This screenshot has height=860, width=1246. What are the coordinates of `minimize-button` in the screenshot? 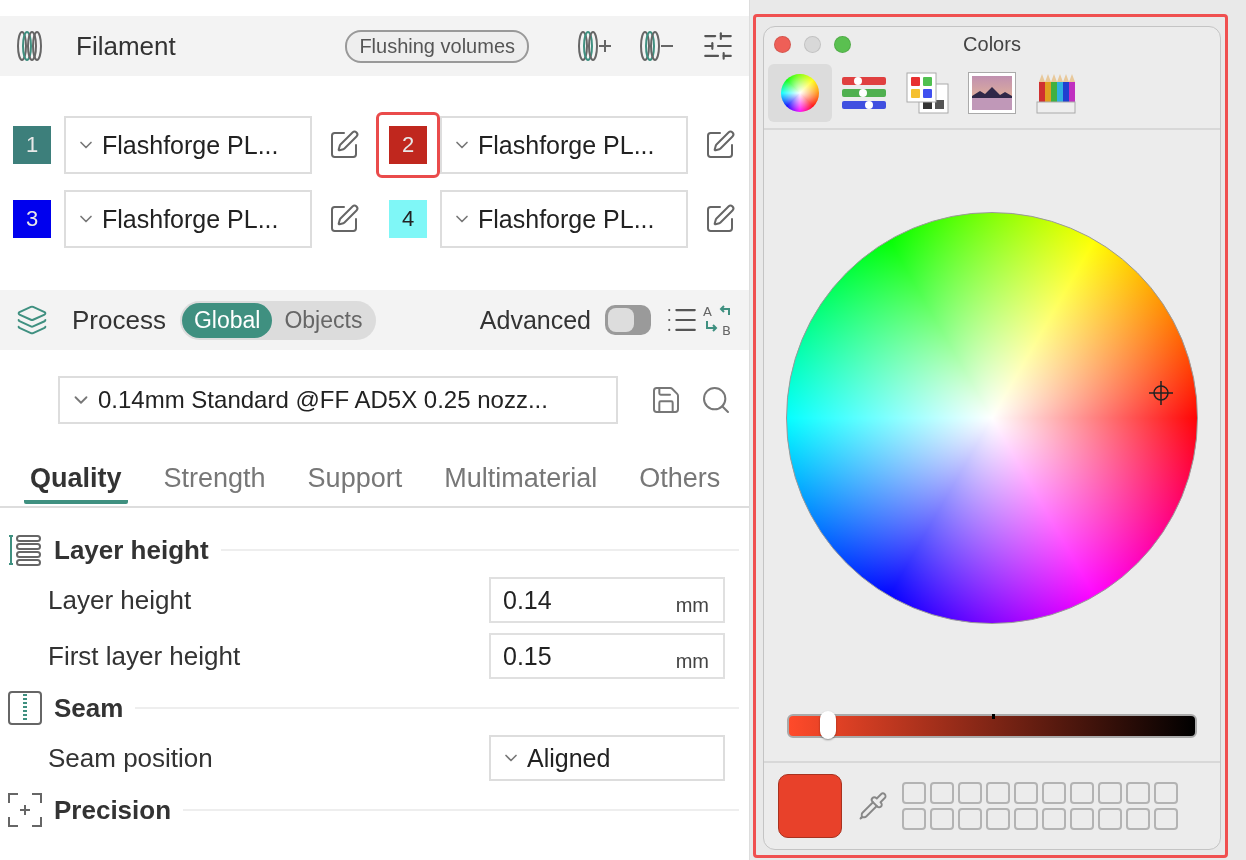 It's located at (812, 44).